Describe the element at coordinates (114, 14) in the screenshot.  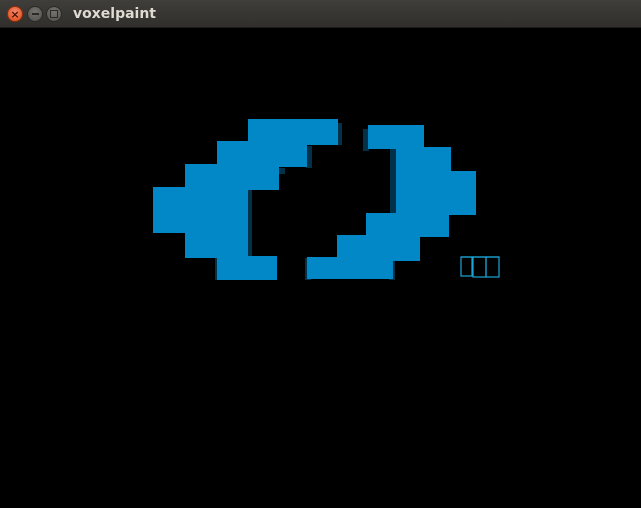
I see `window-title: voxelpaint` at that location.